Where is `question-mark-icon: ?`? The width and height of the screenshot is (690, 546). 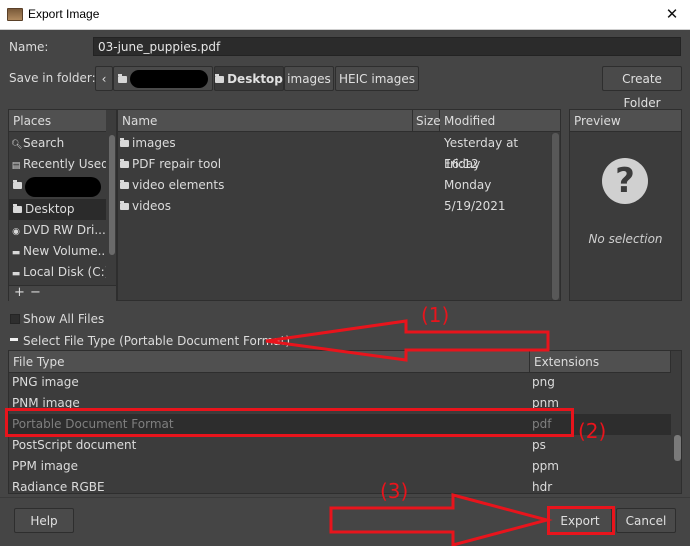 question-mark-icon: ? is located at coordinates (625, 181).